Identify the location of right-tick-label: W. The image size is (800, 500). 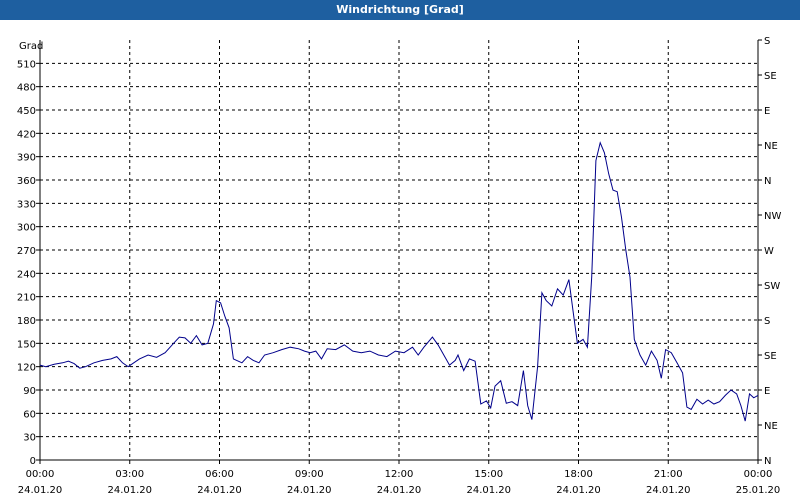
(769, 251).